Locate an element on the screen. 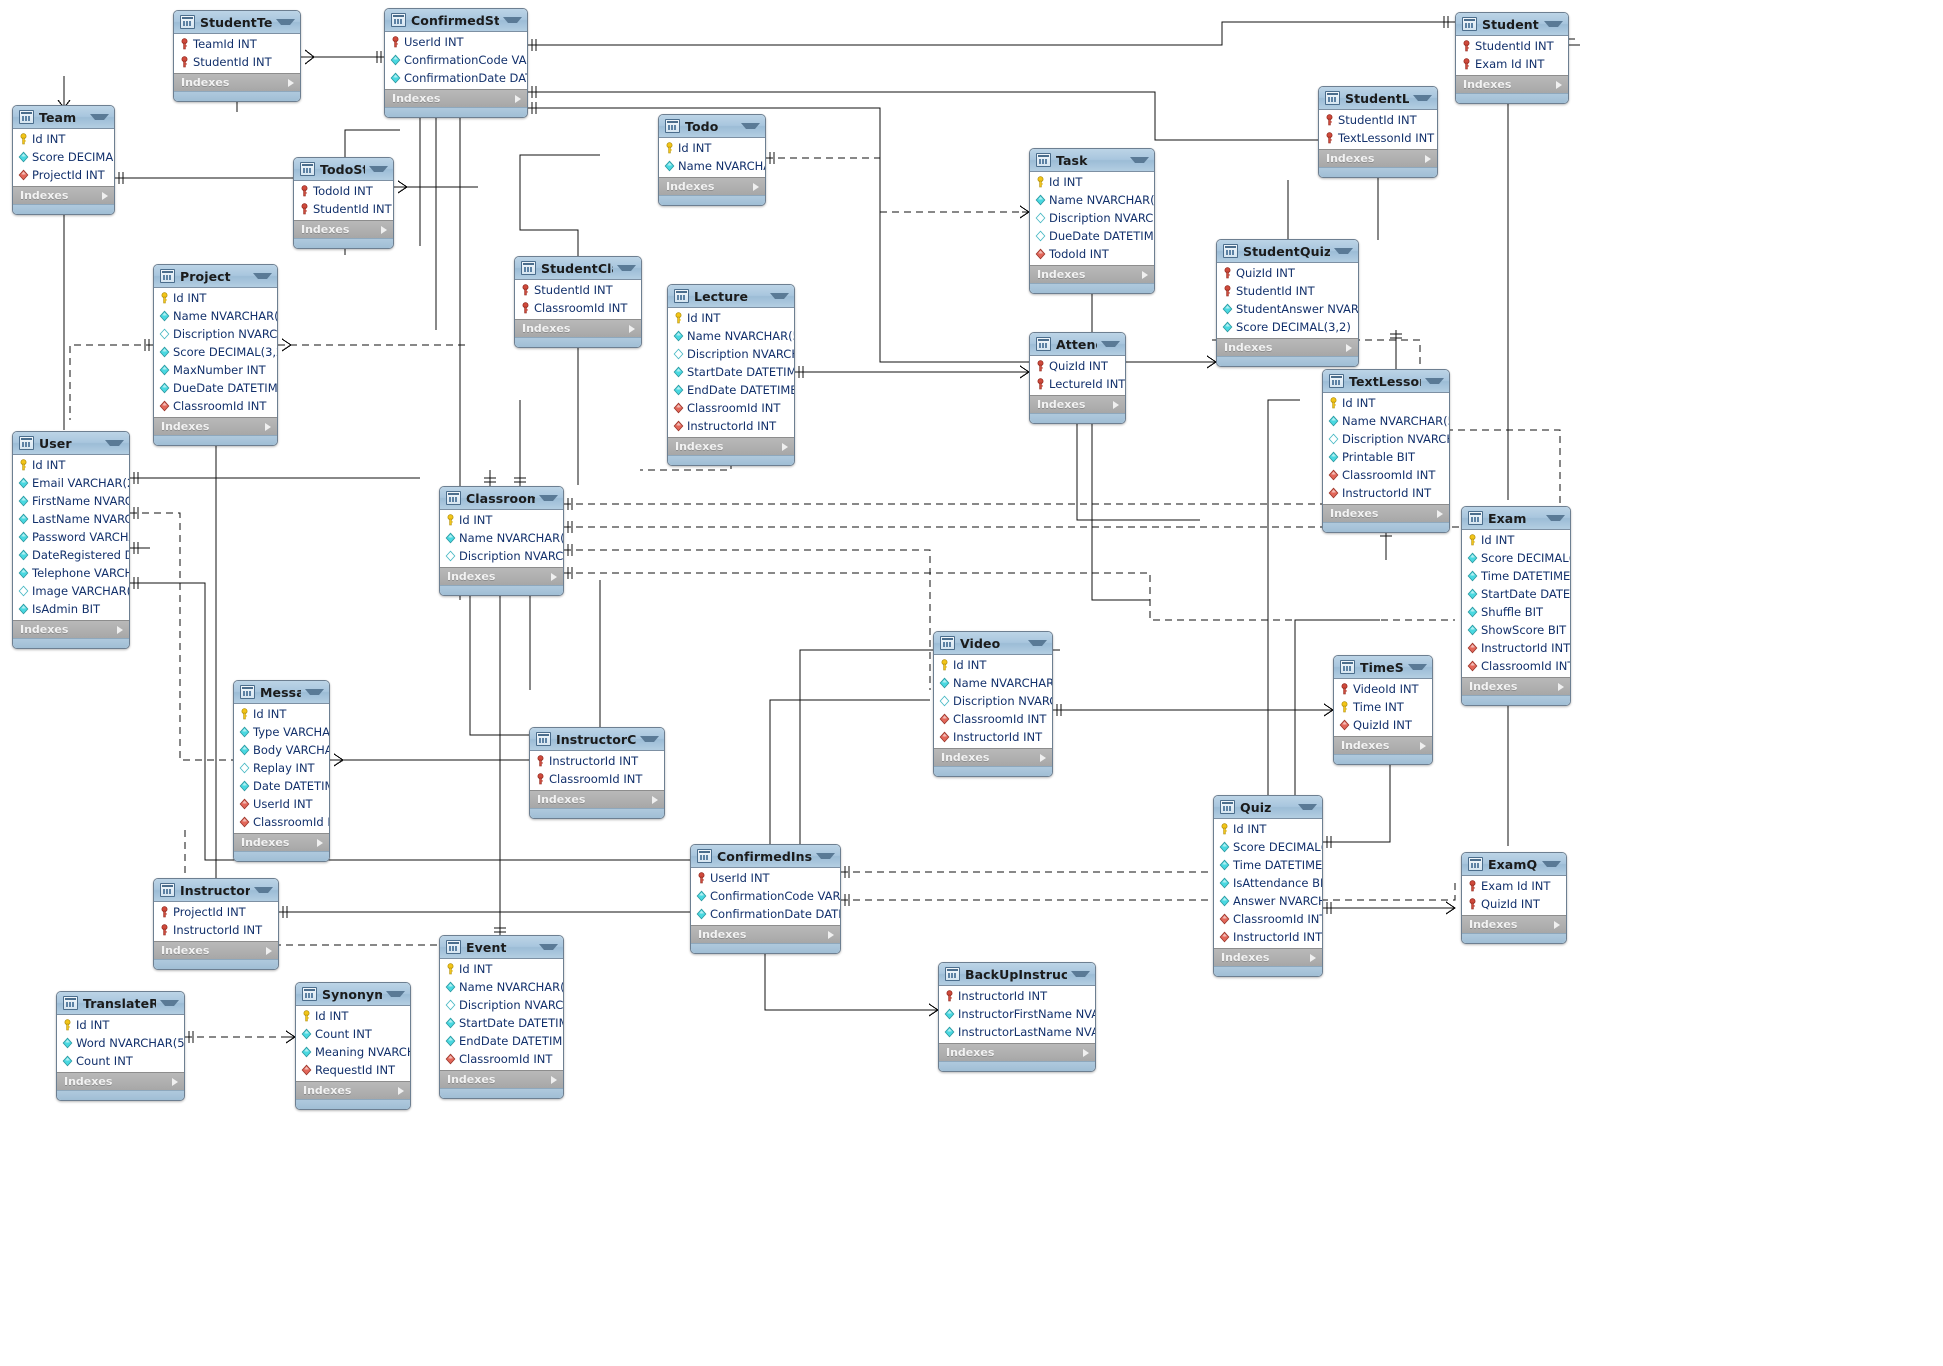 Image resolution: width=1943 pixels, height=1366 pixels. column-row: DueDate DATETIME is located at coordinates (215, 388).